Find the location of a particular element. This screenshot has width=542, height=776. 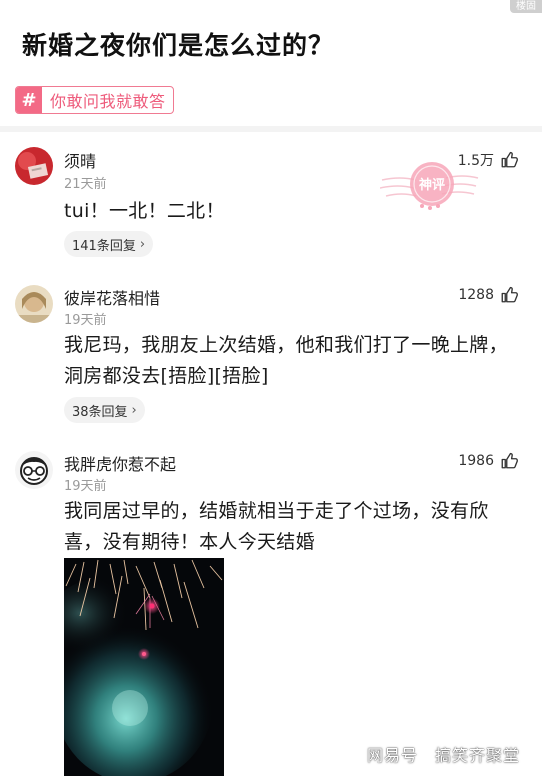

reply-count: 38条回复 is located at coordinates (100, 412).